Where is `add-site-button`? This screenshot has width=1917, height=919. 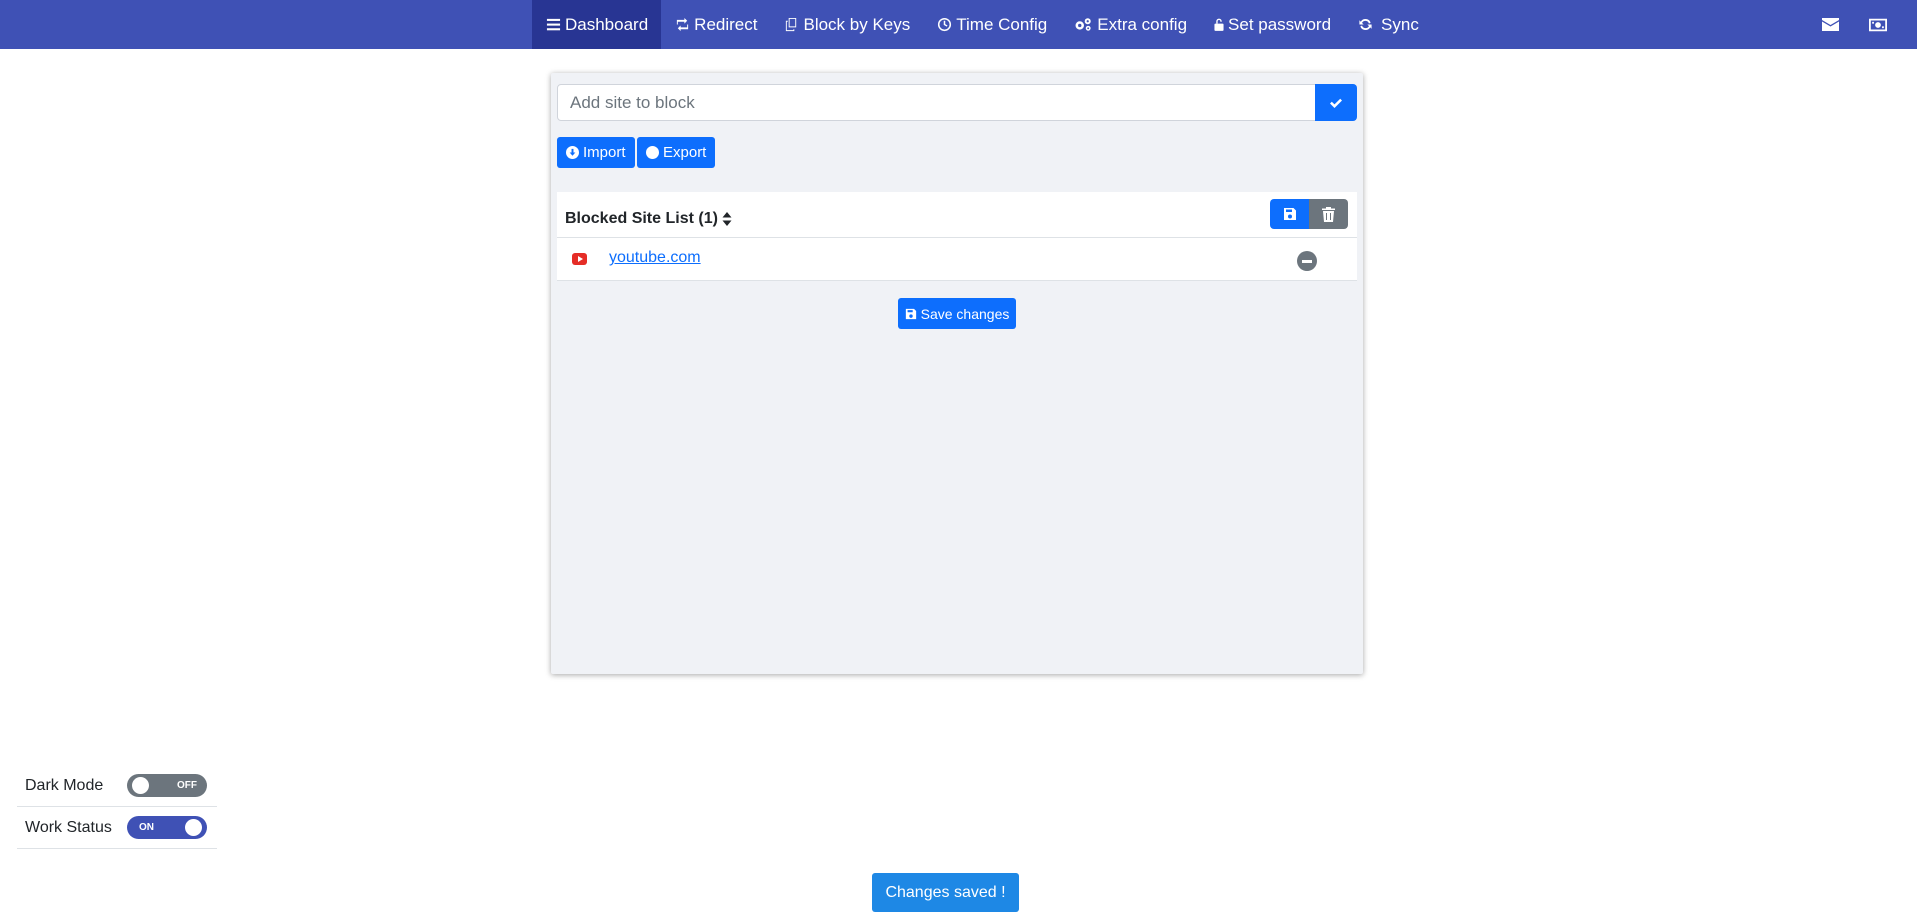
add-site-button is located at coordinates (1336, 102).